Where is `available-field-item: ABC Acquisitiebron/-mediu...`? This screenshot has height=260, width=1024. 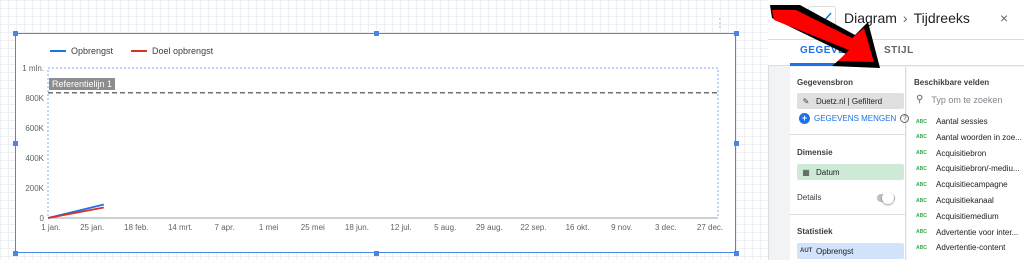
available-field-item: ABC Acquisitiebron/-mediu... is located at coordinates (968, 168).